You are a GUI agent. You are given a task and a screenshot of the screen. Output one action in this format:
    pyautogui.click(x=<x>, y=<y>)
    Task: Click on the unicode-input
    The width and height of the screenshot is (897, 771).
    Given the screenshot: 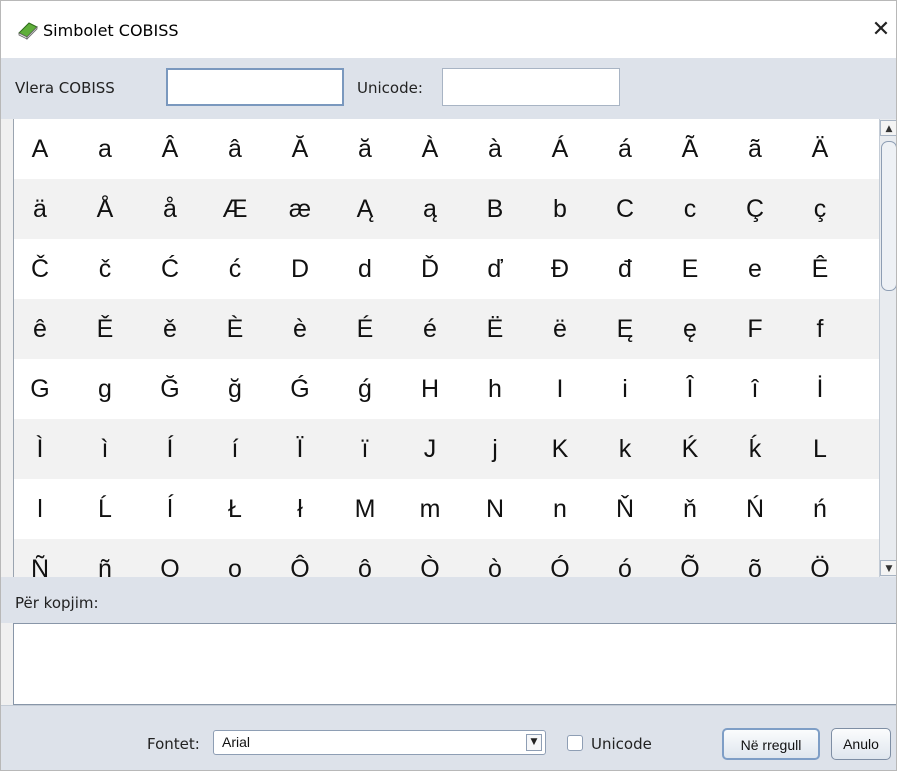 What is the action you would take?
    pyautogui.click(x=531, y=87)
    